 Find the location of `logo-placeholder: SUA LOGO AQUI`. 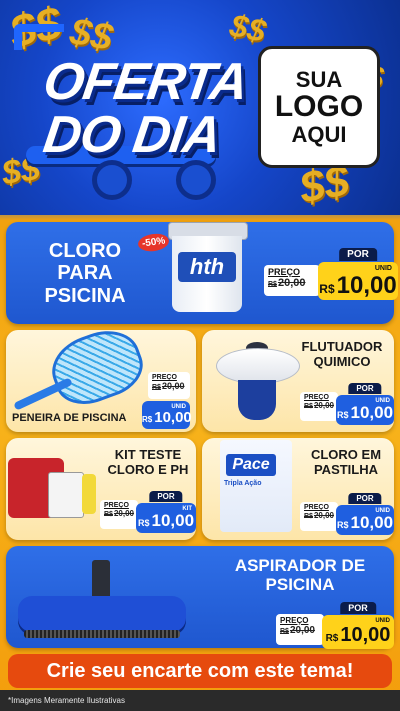

logo-placeholder: SUA LOGO AQUI is located at coordinates (319, 107).